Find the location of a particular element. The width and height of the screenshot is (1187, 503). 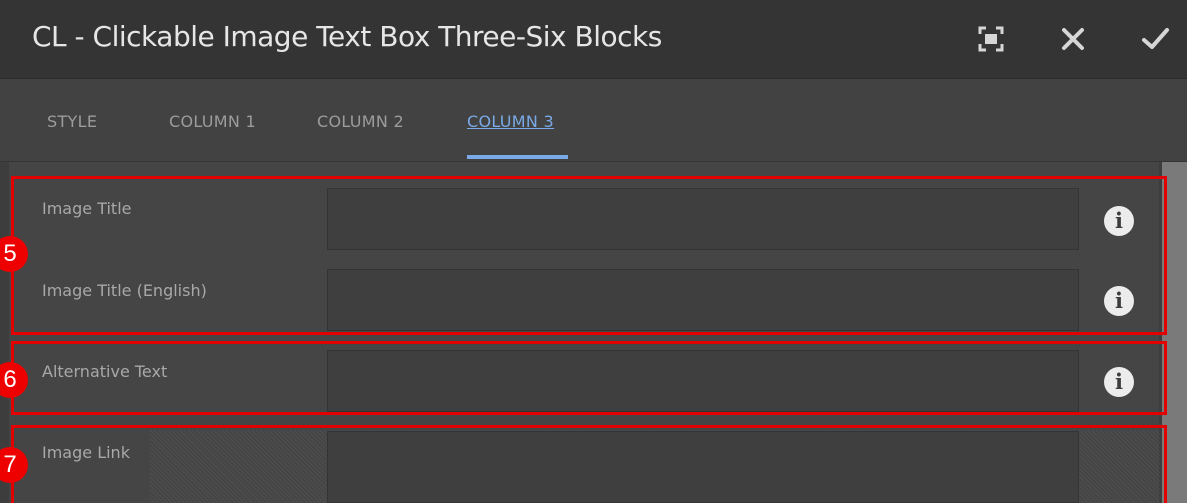

confirm-button is located at coordinates (1155, 39).